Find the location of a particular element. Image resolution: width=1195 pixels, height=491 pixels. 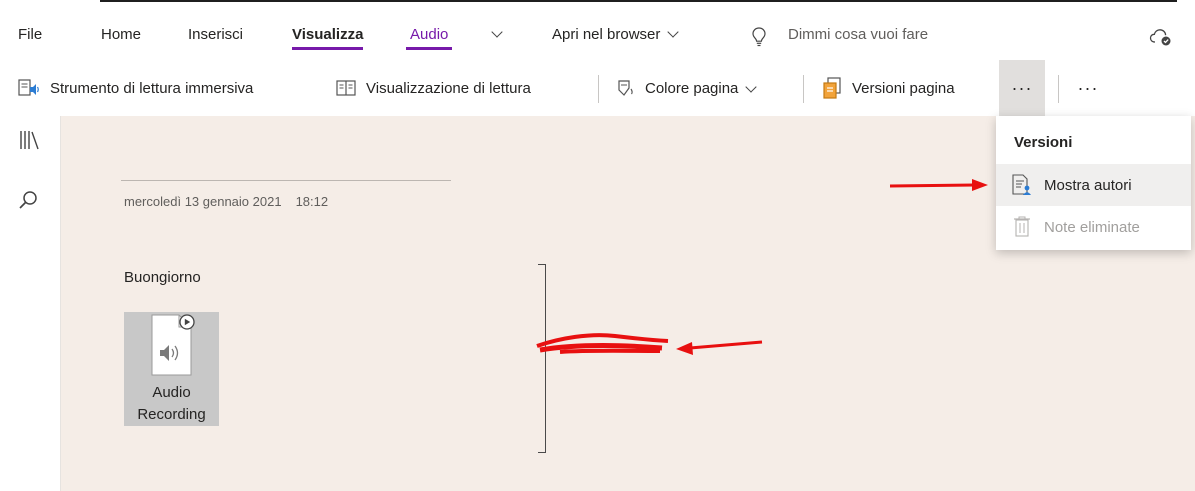

immersive-reader-button: Strumento di lettura immersiva is located at coordinates (135, 88).